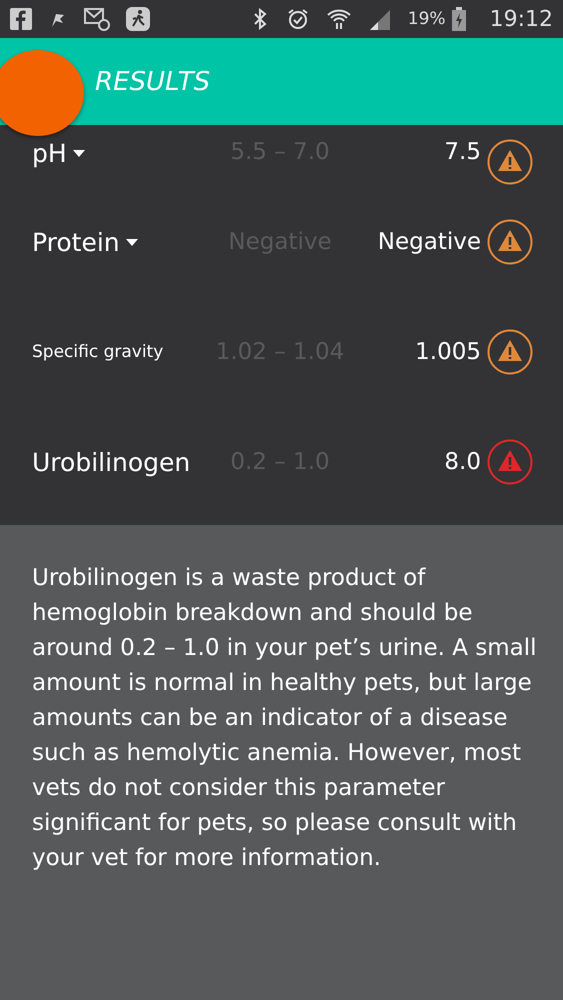 This screenshot has width=563, height=1000. I want to click on runner-icon, so click(138, 19).